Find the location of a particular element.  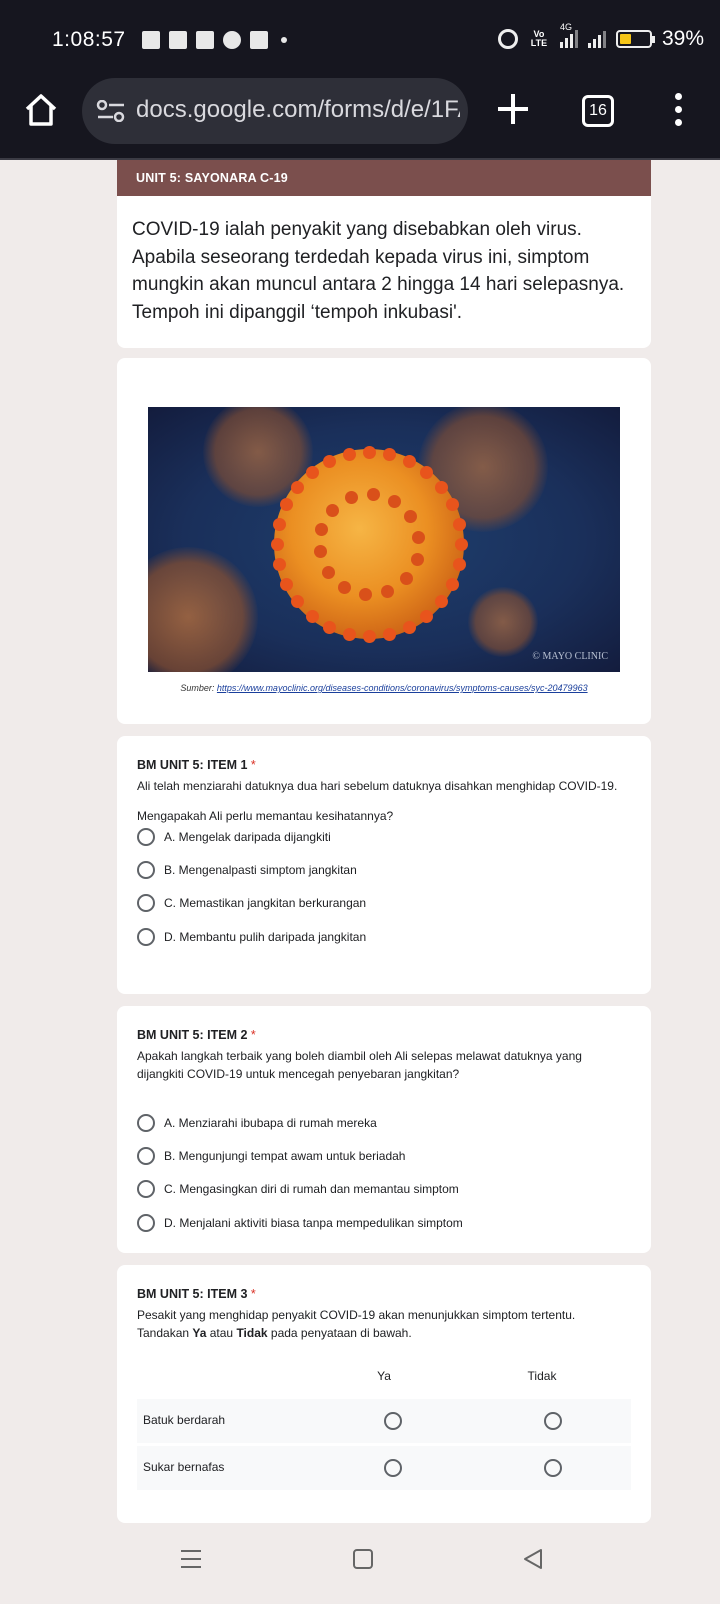

option-a: A. Menziarahi ibubapa di rumah mereka is located at coordinates (257, 1123).